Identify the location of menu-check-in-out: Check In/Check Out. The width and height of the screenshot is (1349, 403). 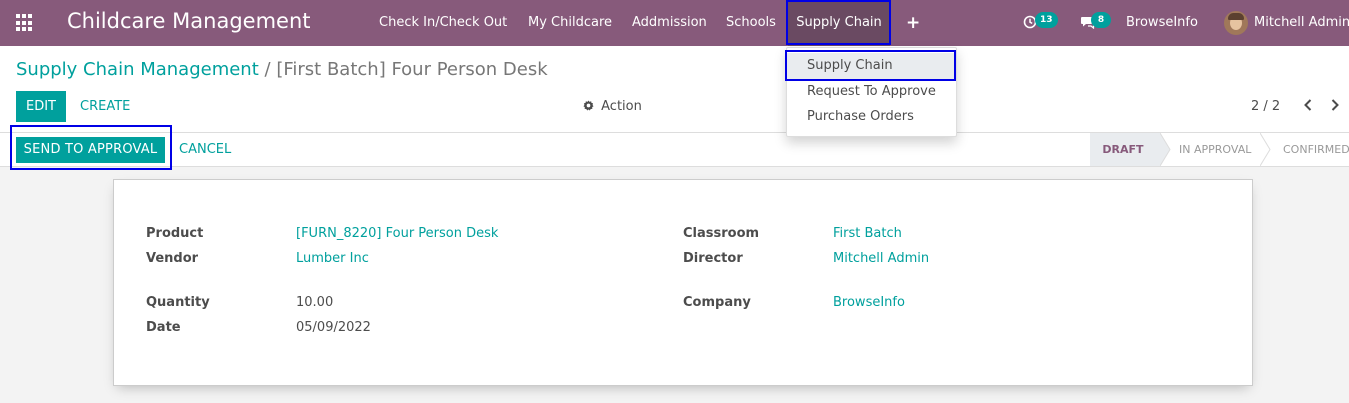
(443, 23).